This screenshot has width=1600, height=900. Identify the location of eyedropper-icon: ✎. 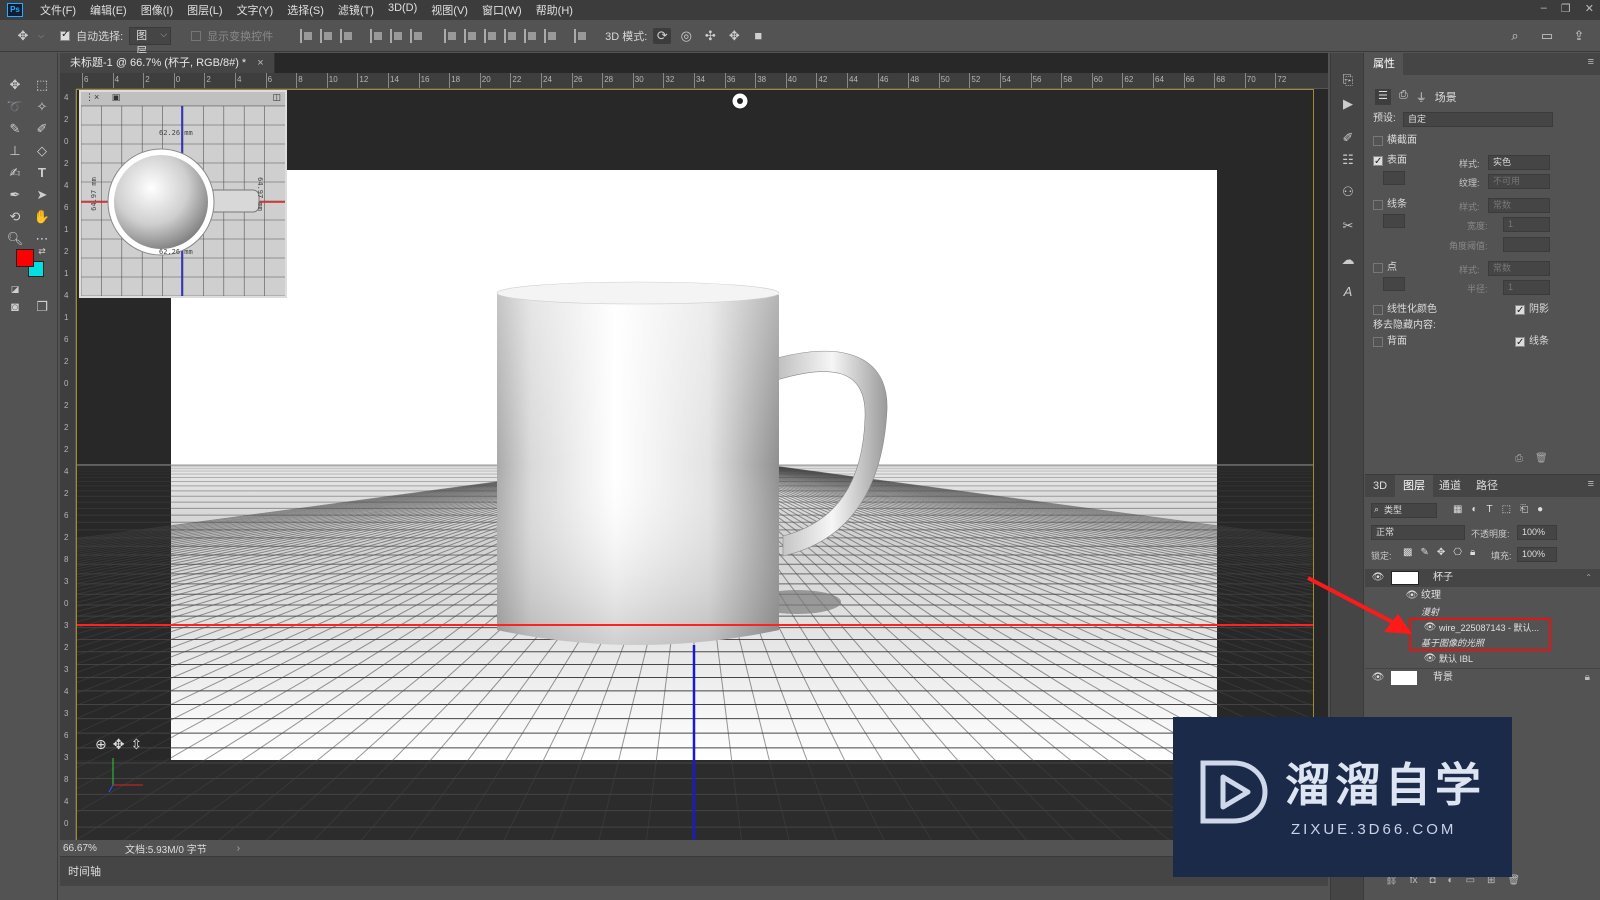
(15, 129).